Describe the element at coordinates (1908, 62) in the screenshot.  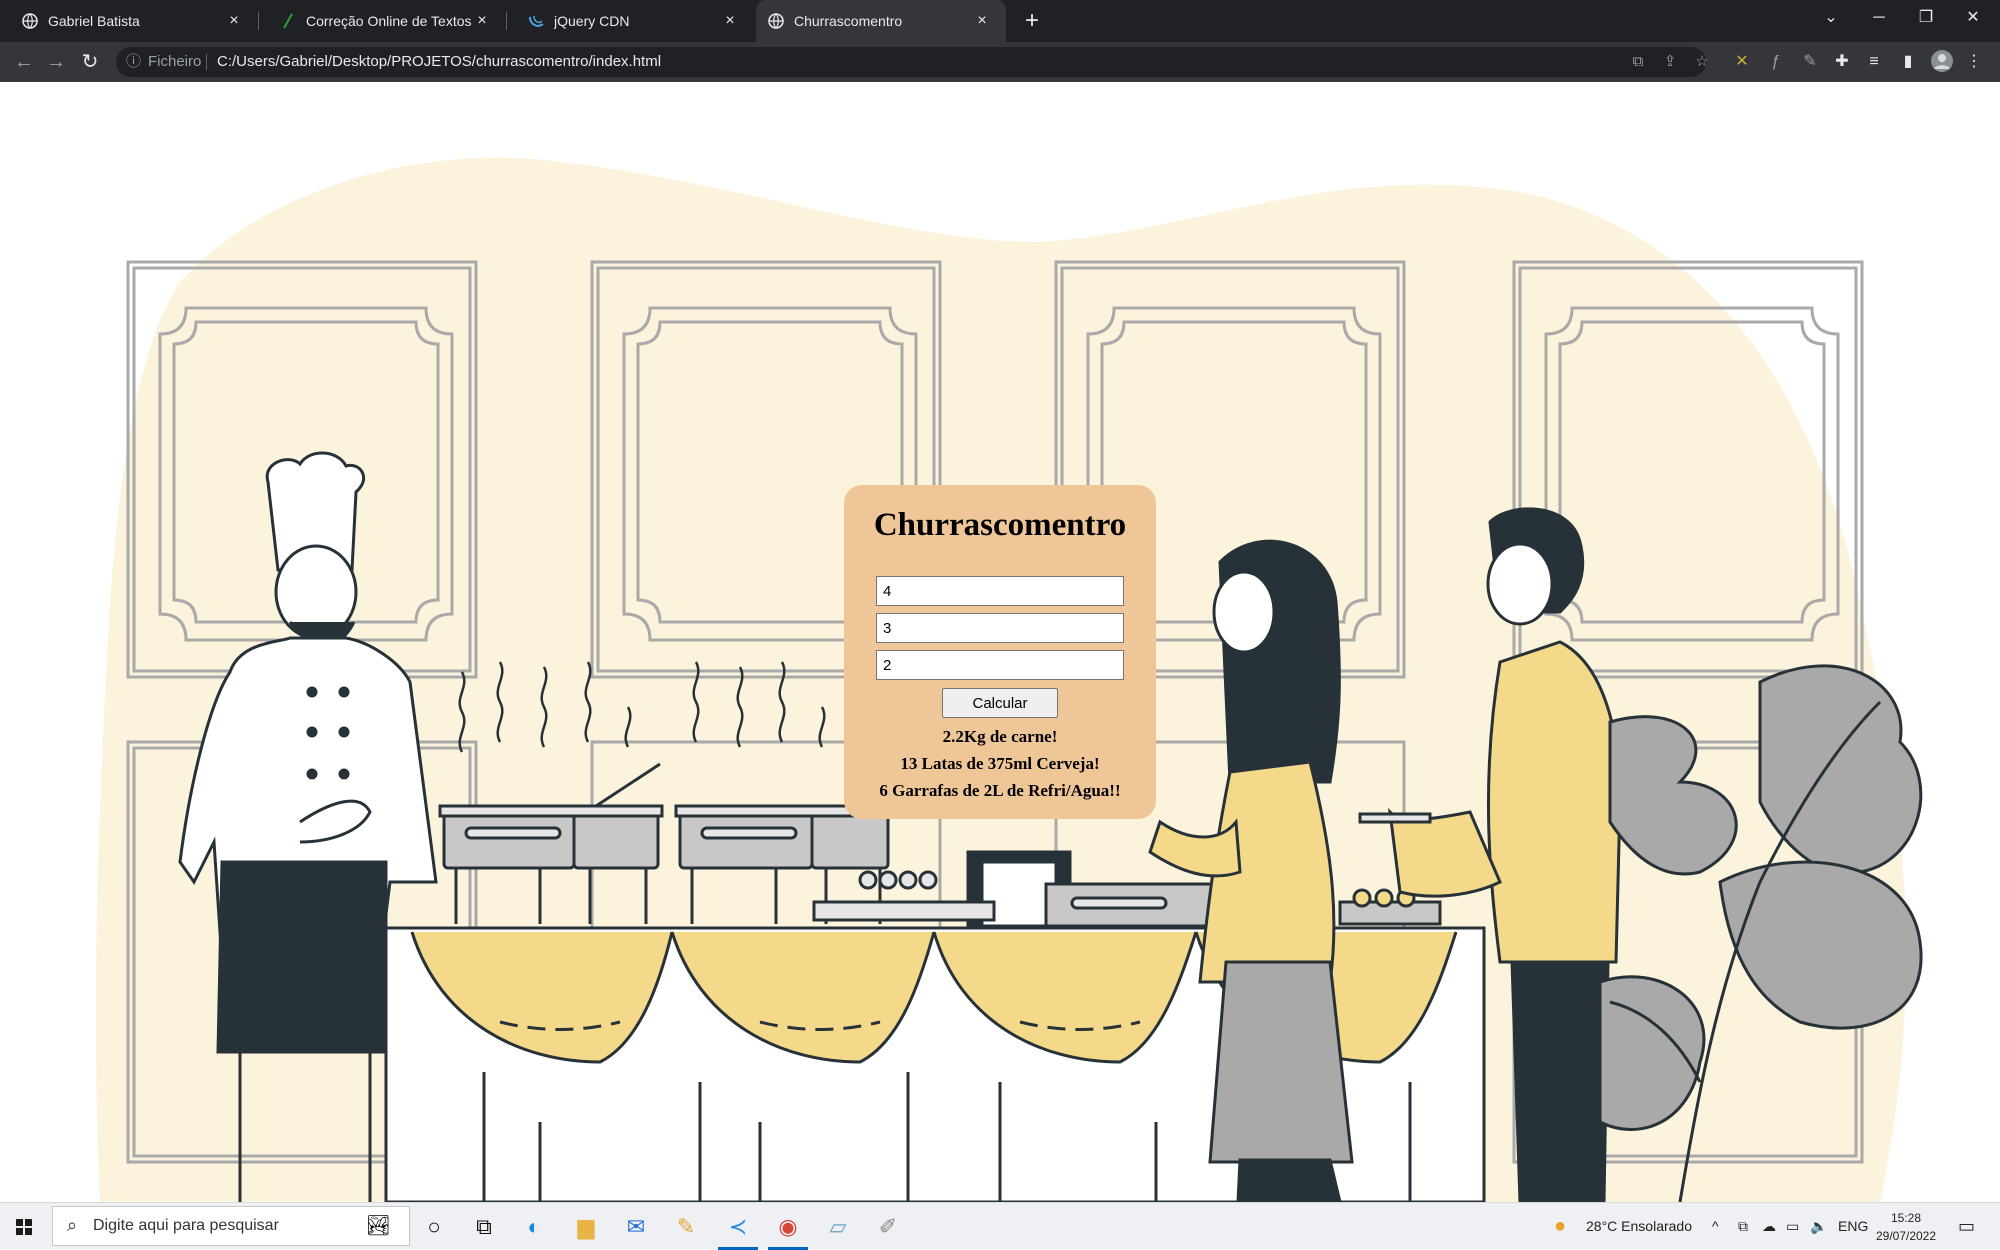
I see `side-panel-icon: ▮` at that location.